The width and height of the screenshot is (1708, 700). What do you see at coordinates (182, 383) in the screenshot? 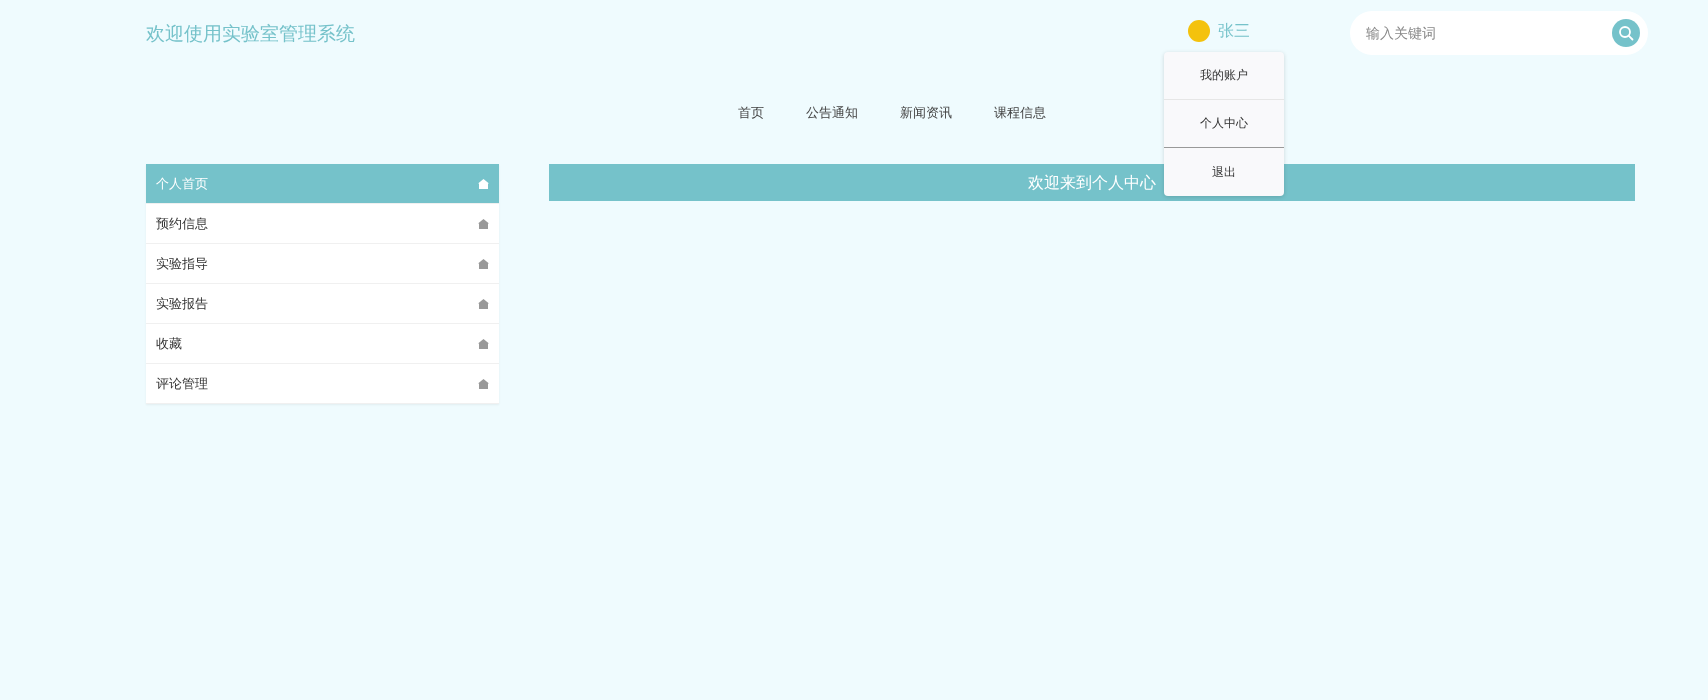
I see `sidebar-item-label: 评论管理` at bounding box center [182, 383].